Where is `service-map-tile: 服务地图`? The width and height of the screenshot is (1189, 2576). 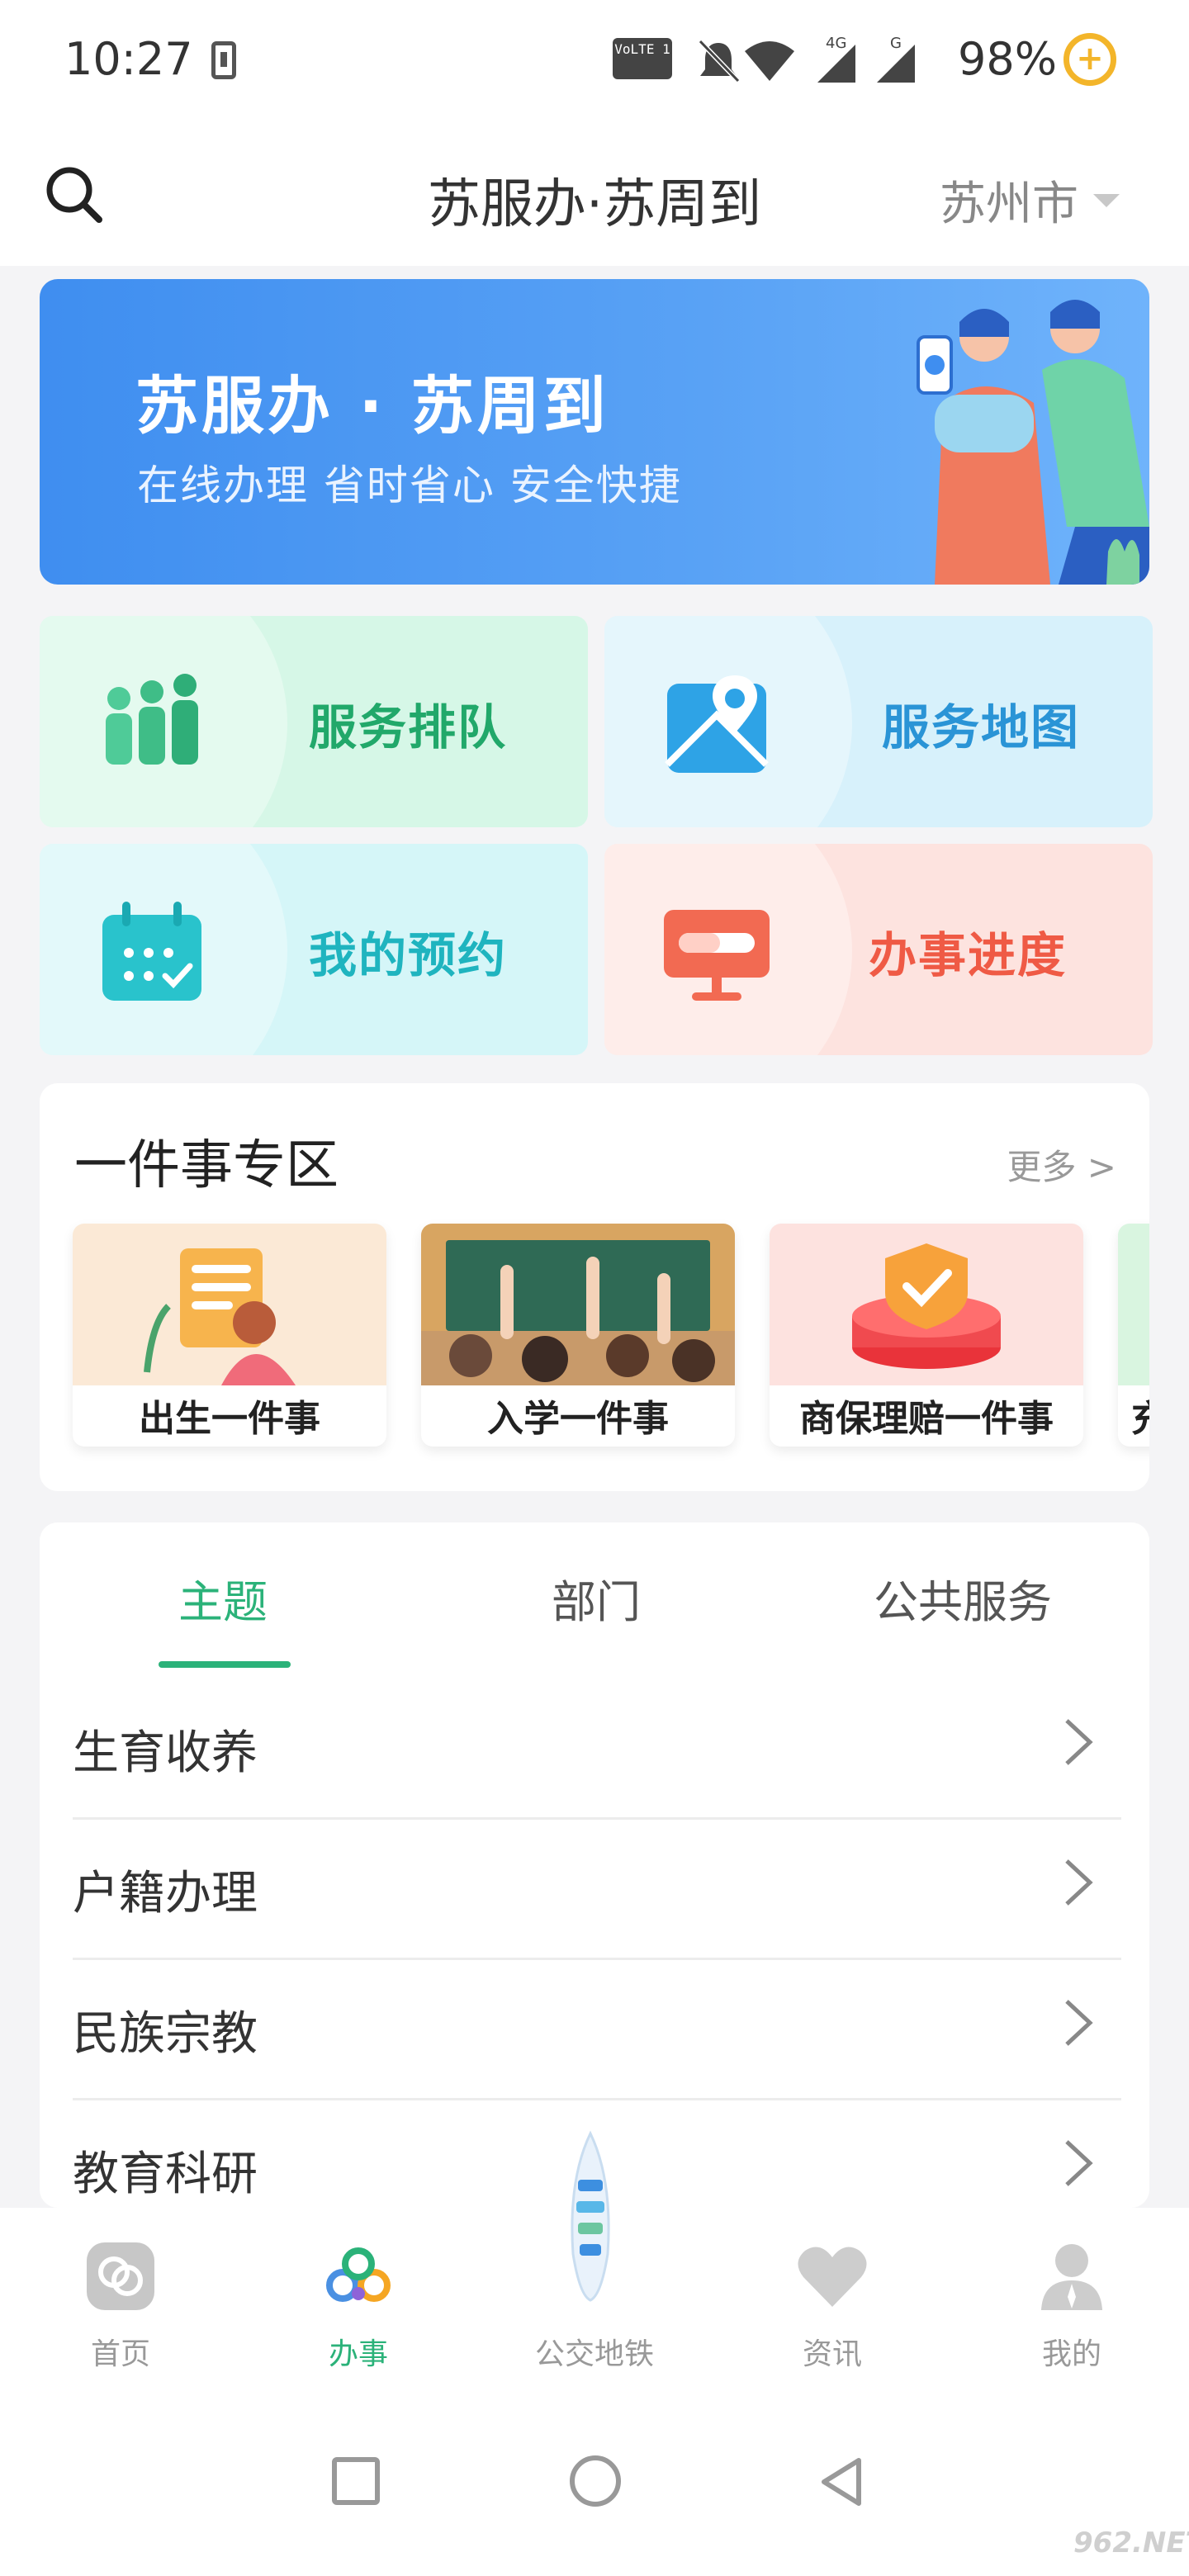
service-map-tile: 服务地图 is located at coordinates (878, 721).